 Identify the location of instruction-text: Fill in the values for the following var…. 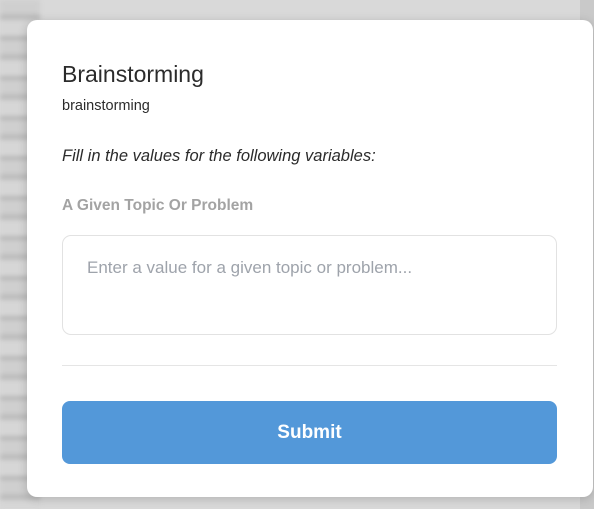
(219, 156).